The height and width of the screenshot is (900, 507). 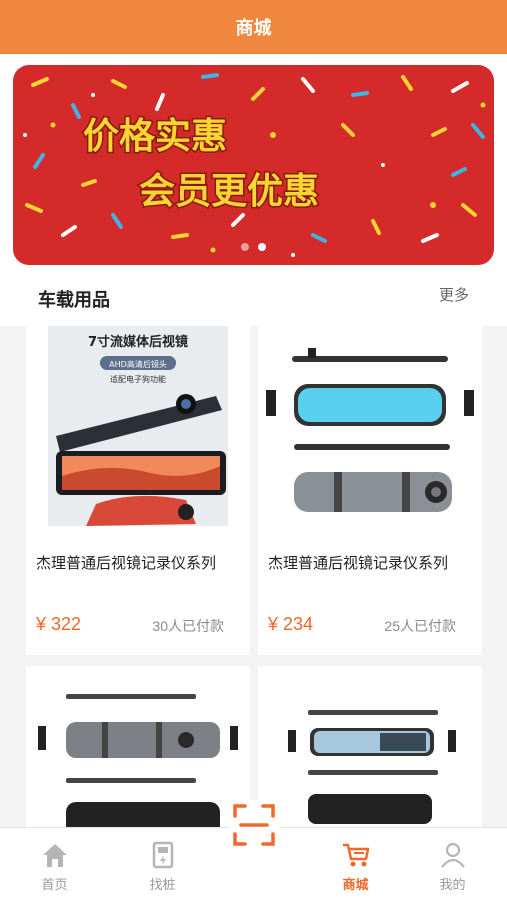 What do you see at coordinates (229, 191) in the screenshot?
I see `banner-line2: 会员更优惠` at bounding box center [229, 191].